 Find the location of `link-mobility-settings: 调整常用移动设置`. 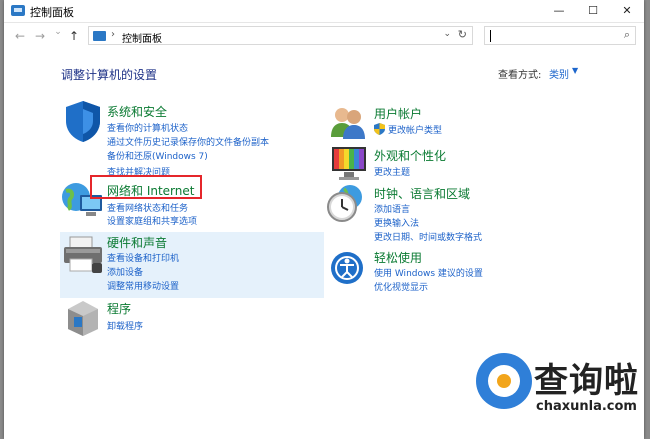

link-mobility-settings: 调整常用移动设置 is located at coordinates (143, 285).